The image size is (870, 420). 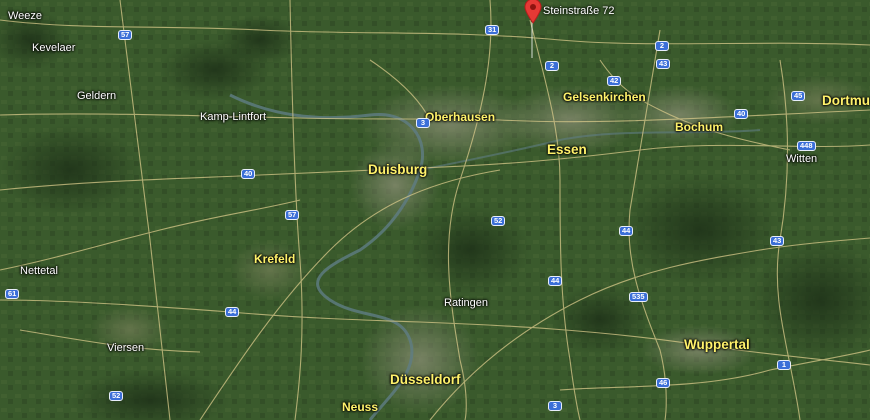 I want to click on place-ratingen: Ratingen, so click(x=466, y=303).